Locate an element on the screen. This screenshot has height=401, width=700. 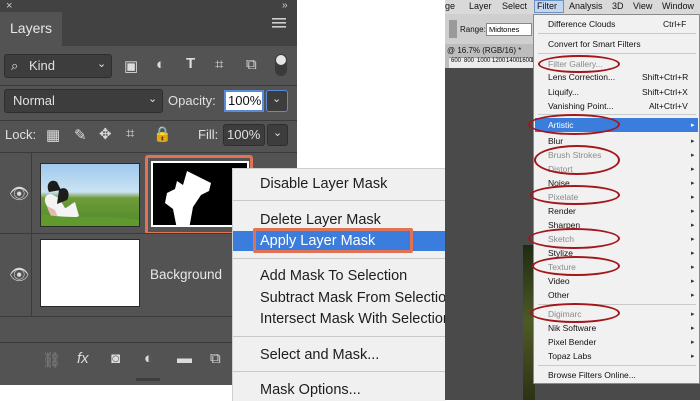
menu-filter: Filter is located at coordinates (547, 6).